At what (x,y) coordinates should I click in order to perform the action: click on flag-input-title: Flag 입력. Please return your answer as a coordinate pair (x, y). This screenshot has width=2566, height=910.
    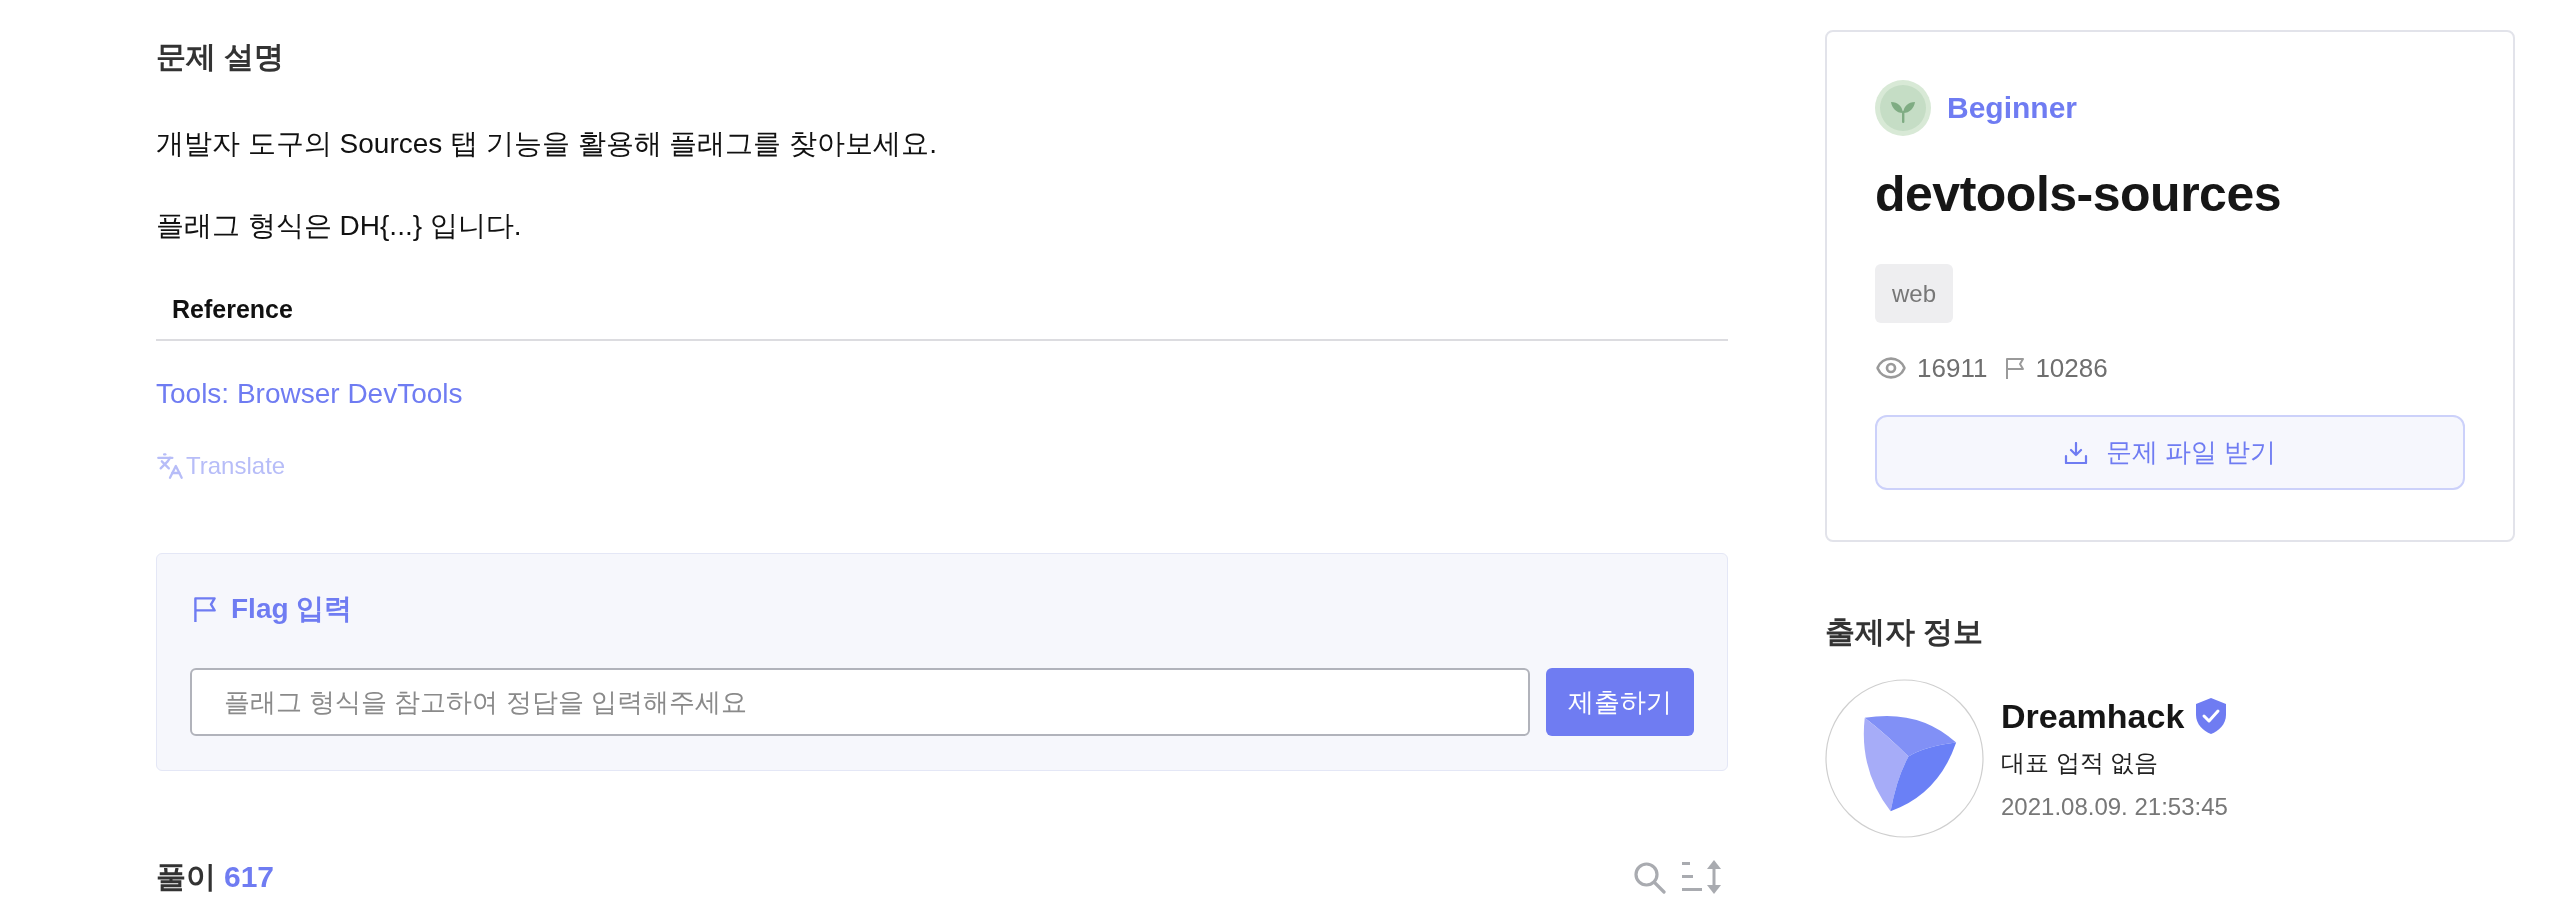
    Looking at the image, I should click on (292, 609).